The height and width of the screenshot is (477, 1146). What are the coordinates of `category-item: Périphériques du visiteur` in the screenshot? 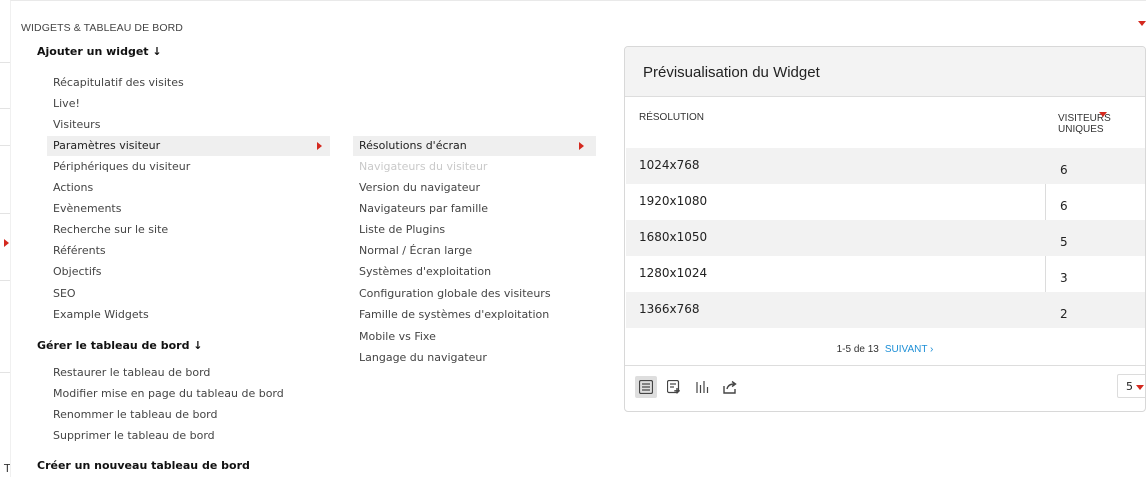 It's located at (121, 166).